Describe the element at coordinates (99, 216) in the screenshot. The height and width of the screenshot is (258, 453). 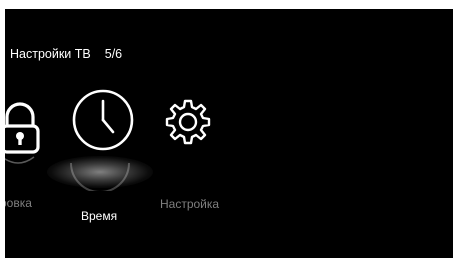
I see `menu-item-label: Время` at that location.